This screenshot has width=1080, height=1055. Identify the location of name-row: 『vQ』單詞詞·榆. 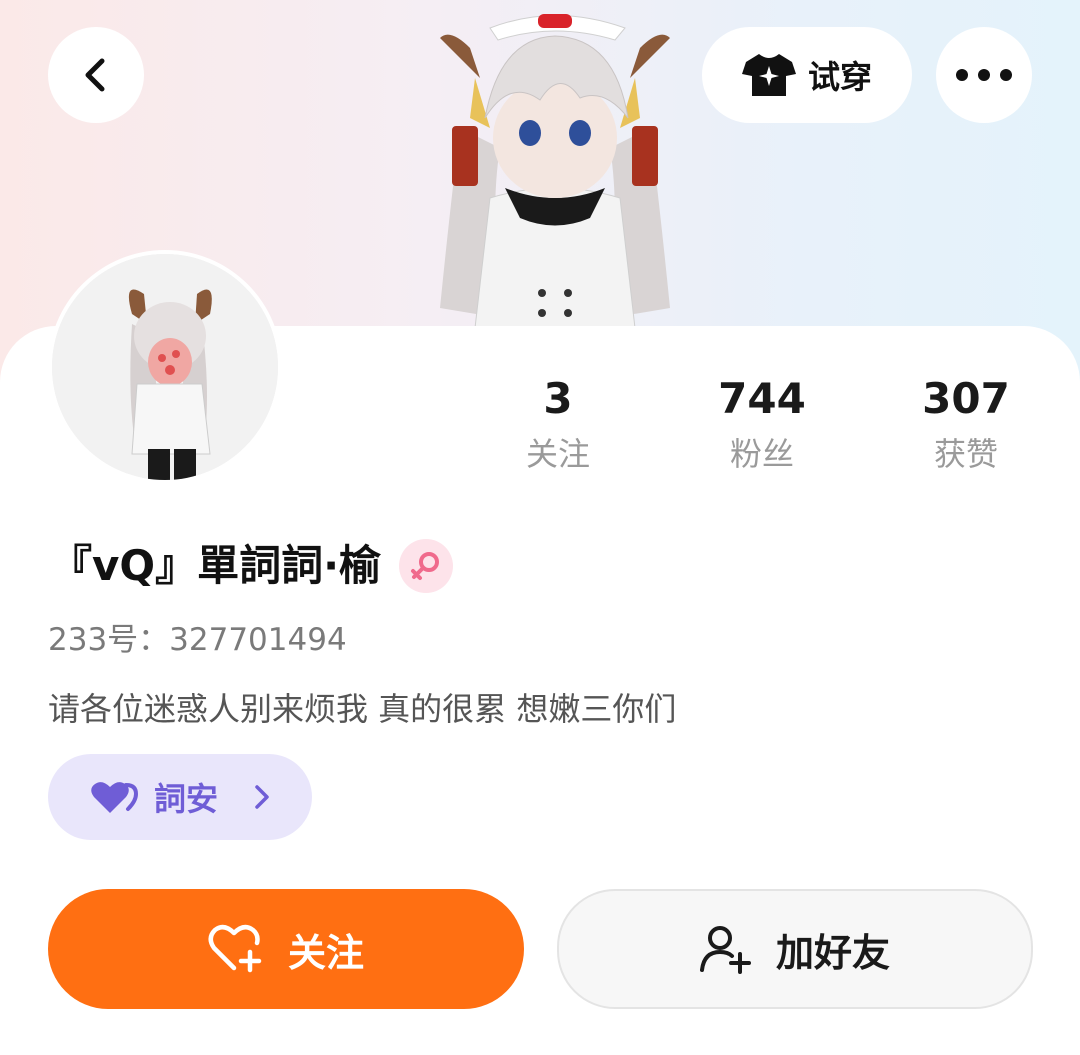
(252, 566).